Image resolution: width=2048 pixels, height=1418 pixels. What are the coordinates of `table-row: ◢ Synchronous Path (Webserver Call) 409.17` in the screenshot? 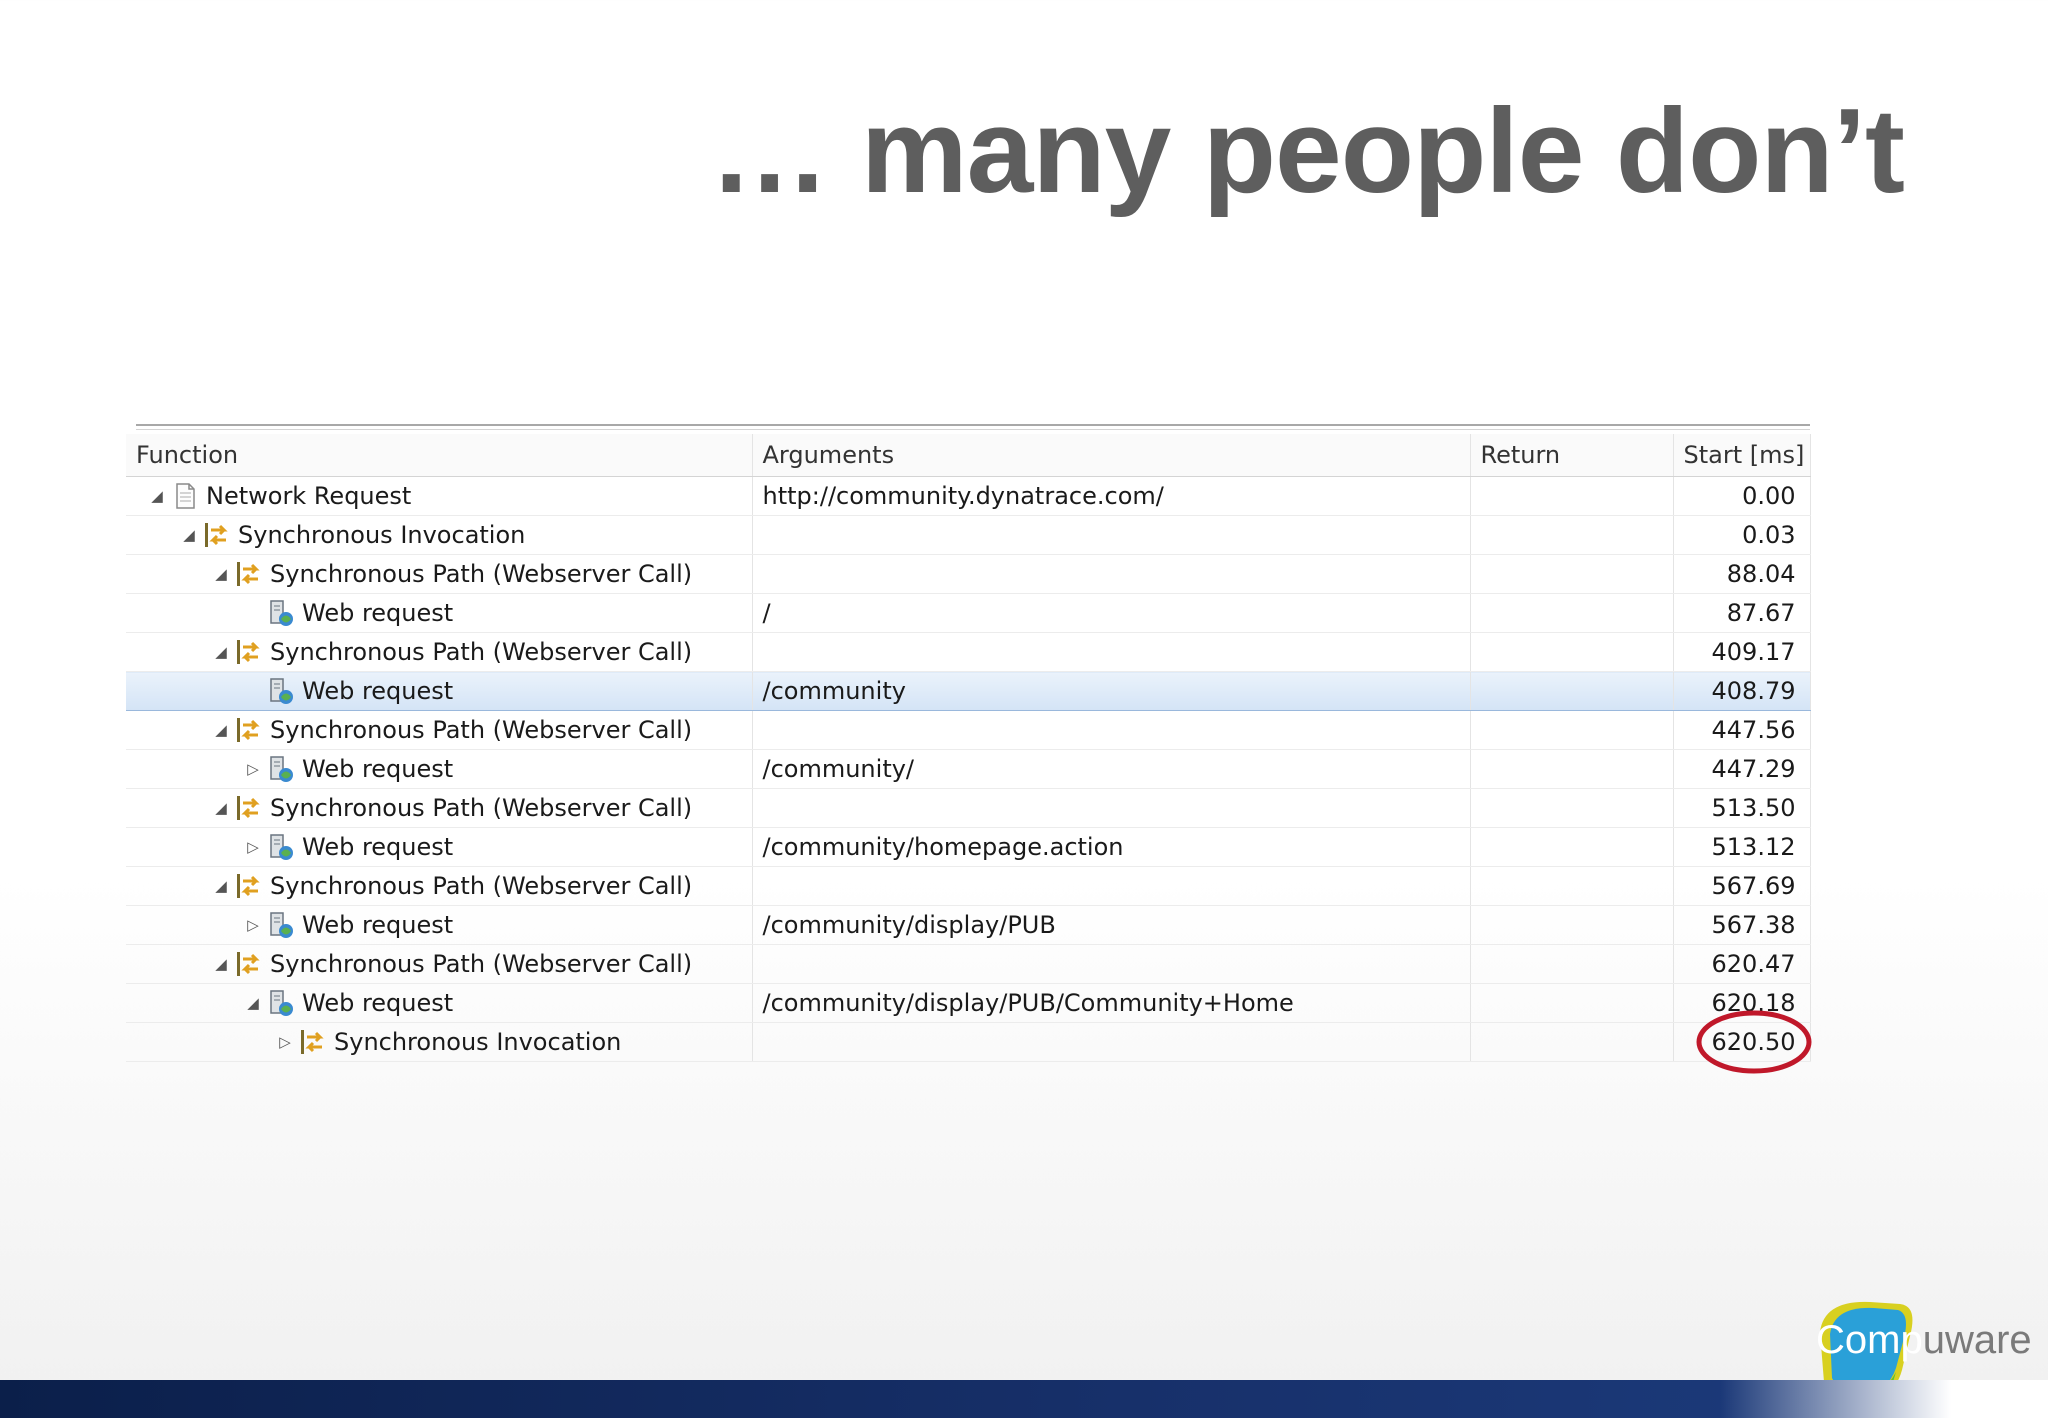 It's located at (968, 652).